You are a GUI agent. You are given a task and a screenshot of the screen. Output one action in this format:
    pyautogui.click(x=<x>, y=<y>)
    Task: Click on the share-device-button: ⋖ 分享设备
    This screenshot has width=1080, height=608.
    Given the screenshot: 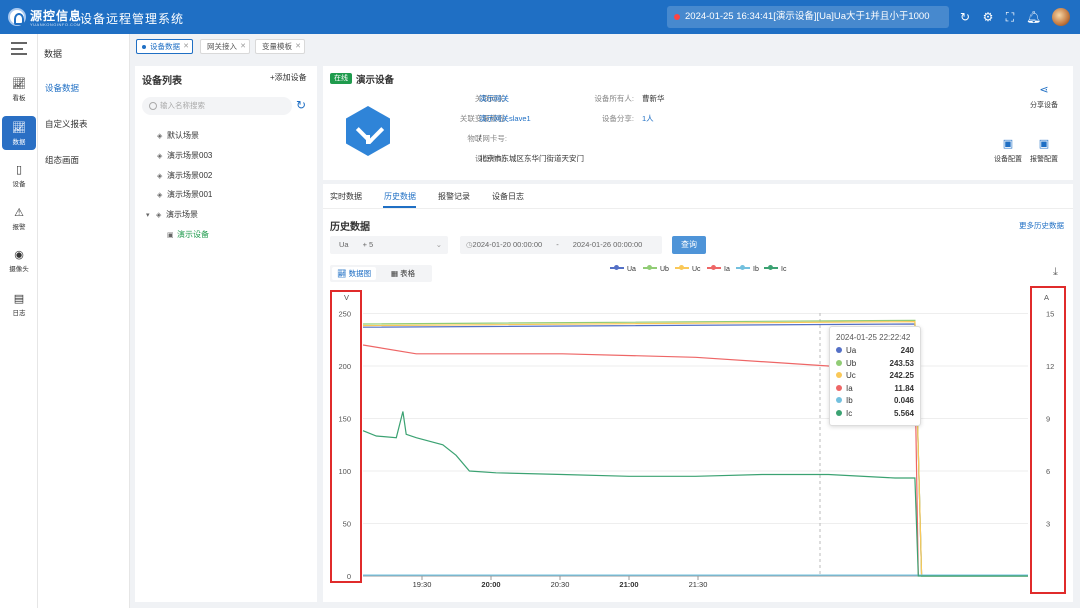 What is the action you would take?
    pyautogui.click(x=1044, y=97)
    